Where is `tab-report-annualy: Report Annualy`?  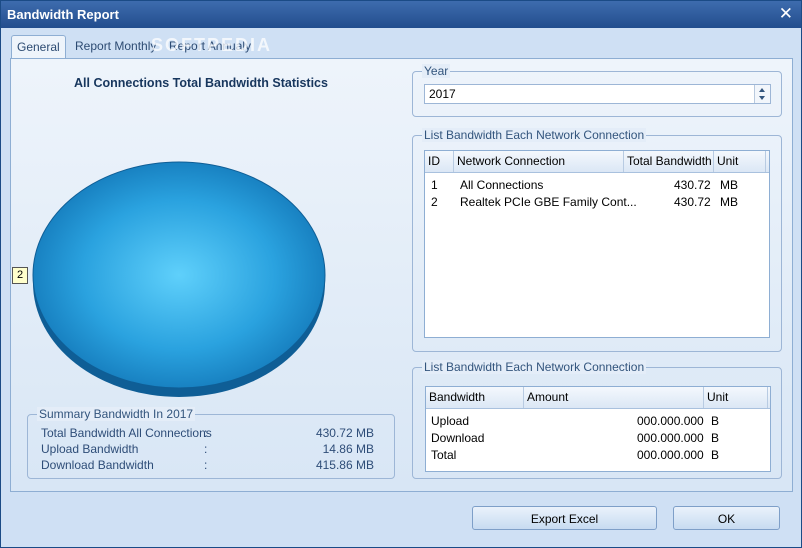 tab-report-annualy: Report Annualy is located at coordinates (210, 46).